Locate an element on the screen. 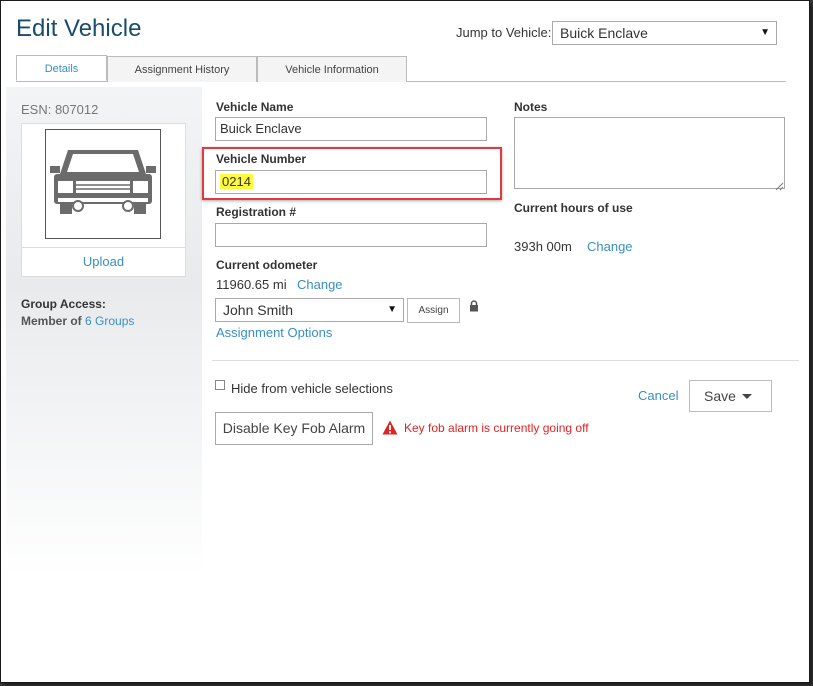 The height and width of the screenshot is (686, 813). resize-handle-icon is located at coordinates (779, 184).